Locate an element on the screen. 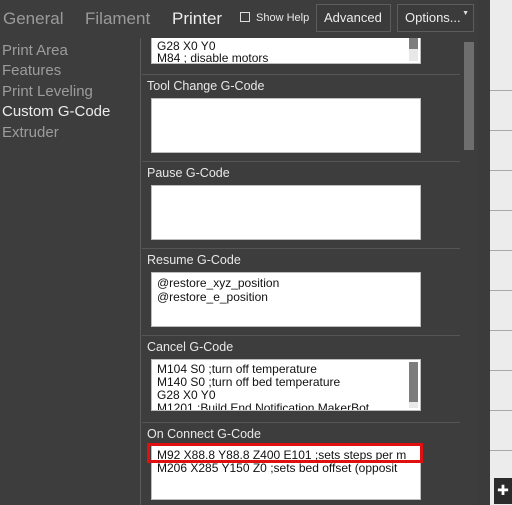  sidebar-item-custom-gcode: Custom G-Code is located at coordinates (56, 111).